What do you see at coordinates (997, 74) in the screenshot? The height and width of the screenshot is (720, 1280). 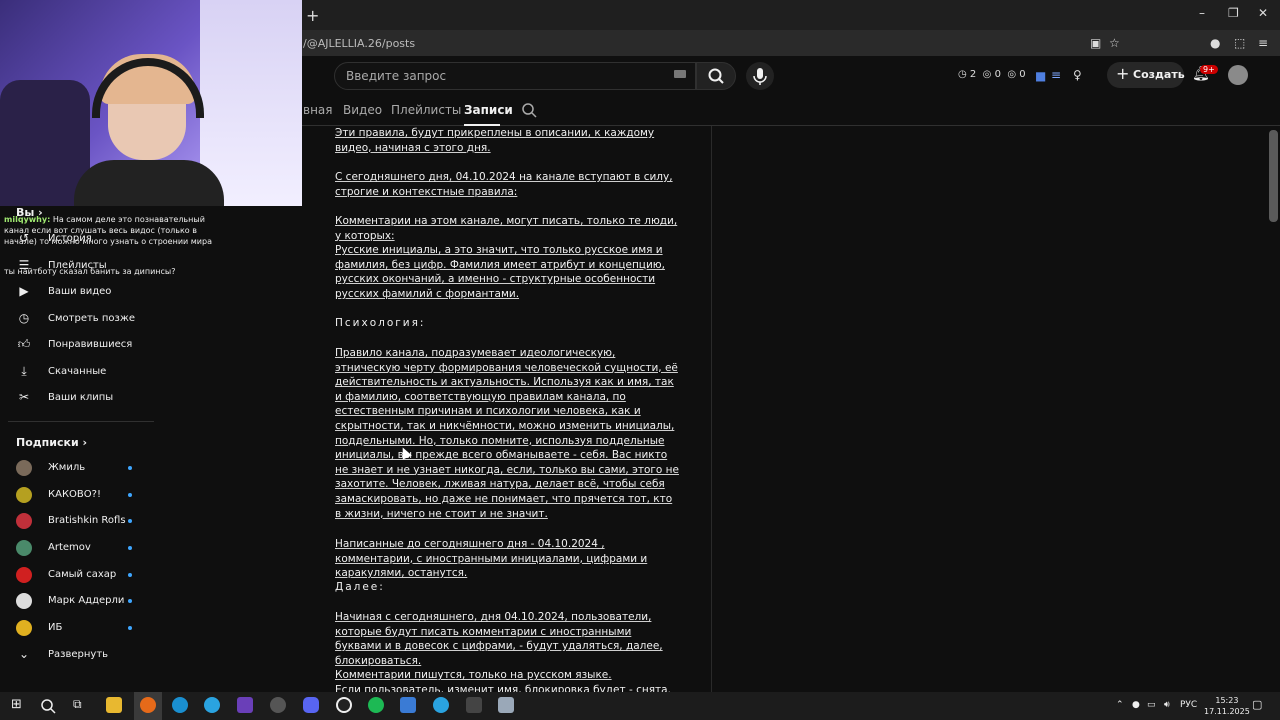 I see `counter-2: 0` at bounding box center [997, 74].